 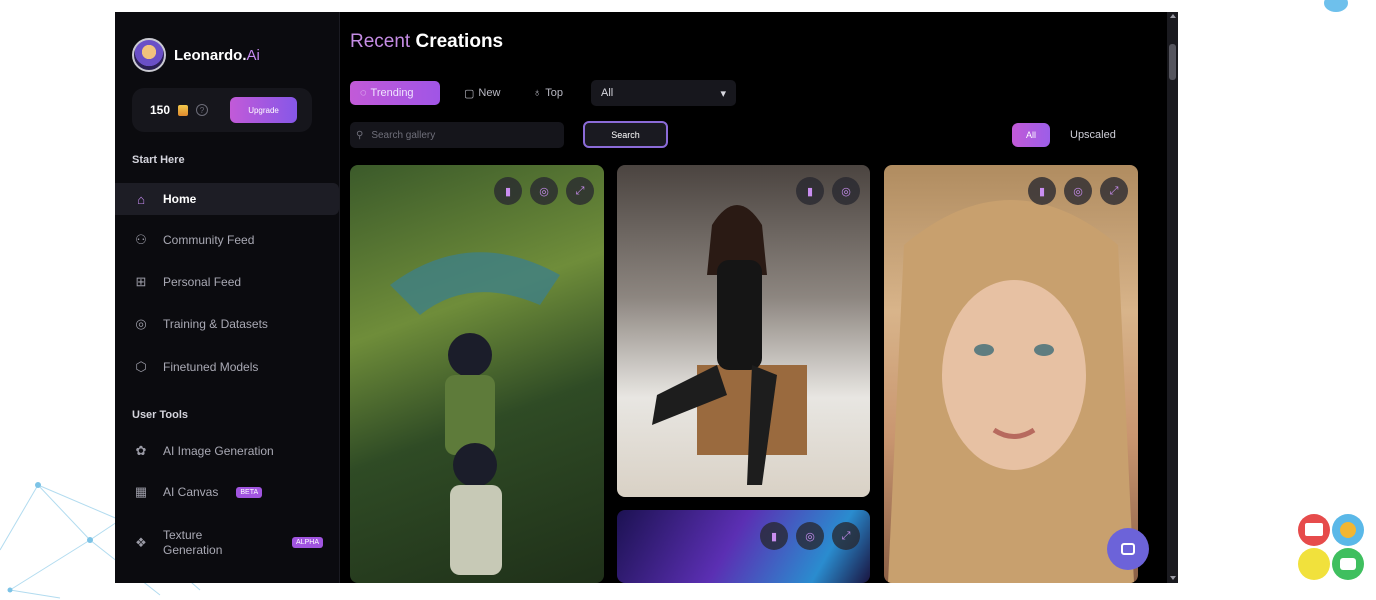 What do you see at coordinates (1331, 547) in the screenshot?
I see `app-icons-cluster` at bounding box center [1331, 547].